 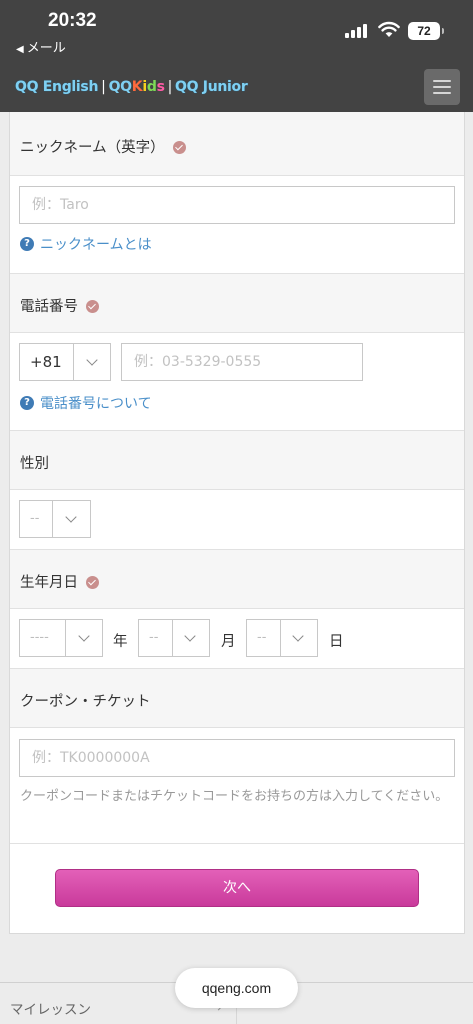 What do you see at coordinates (236, 31) in the screenshot?
I see `status-bar: 20:32 ◀ メール 72` at bounding box center [236, 31].